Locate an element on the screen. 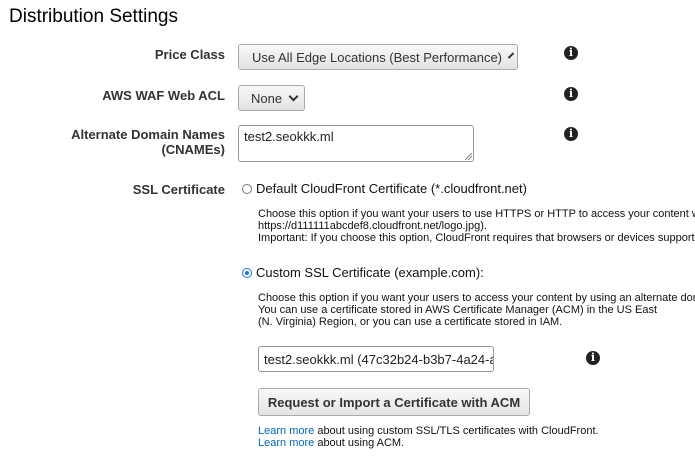 This screenshot has width=695, height=471. waf-select: None is located at coordinates (271, 98).